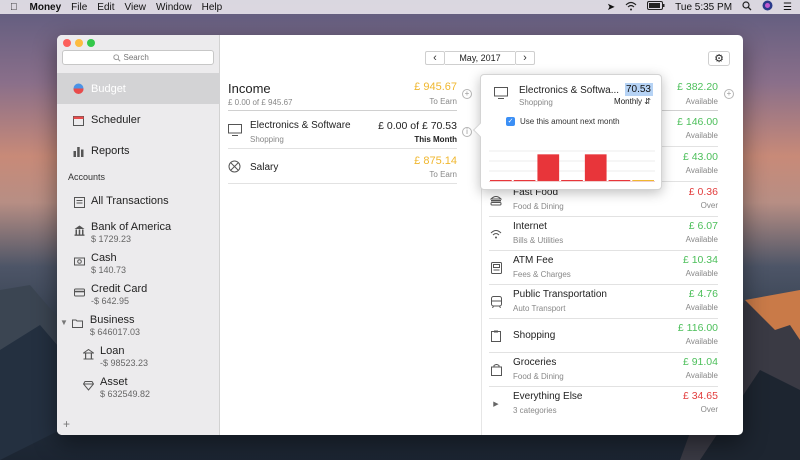 This screenshot has height=460, width=800. What do you see at coordinates (124, 363) in the screenshot?
I see `account-balance: -$ 98523.23` at bounding box center [124, 363].